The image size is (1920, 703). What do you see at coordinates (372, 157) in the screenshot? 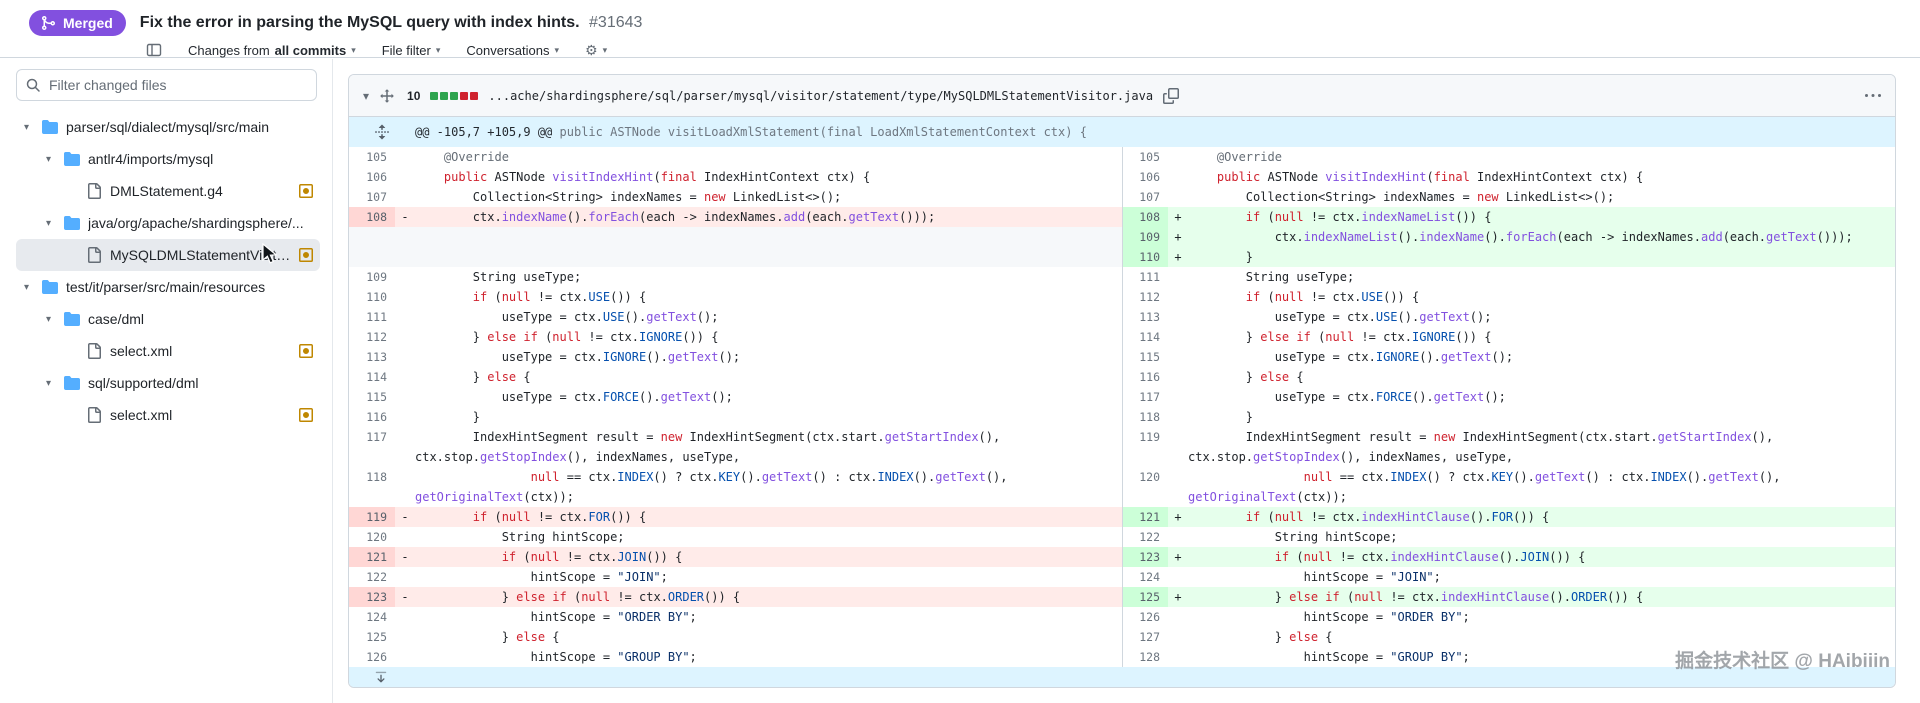
I see `old-line-number: 105` at bounding box center [372, 157].